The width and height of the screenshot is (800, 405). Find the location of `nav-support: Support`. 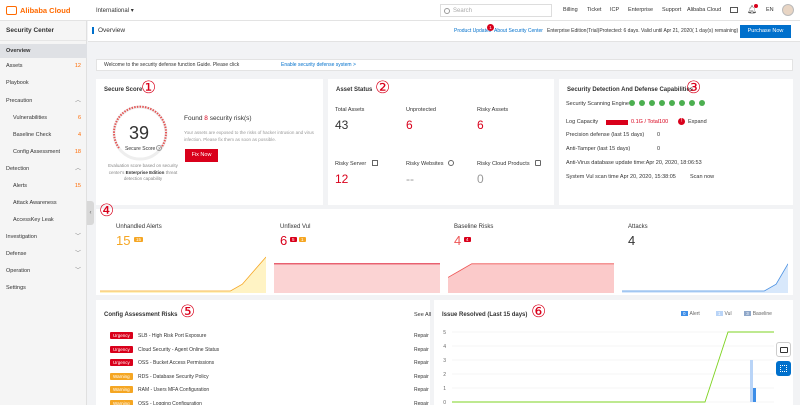

nav-support: Support is located at coordinates (671, 10).